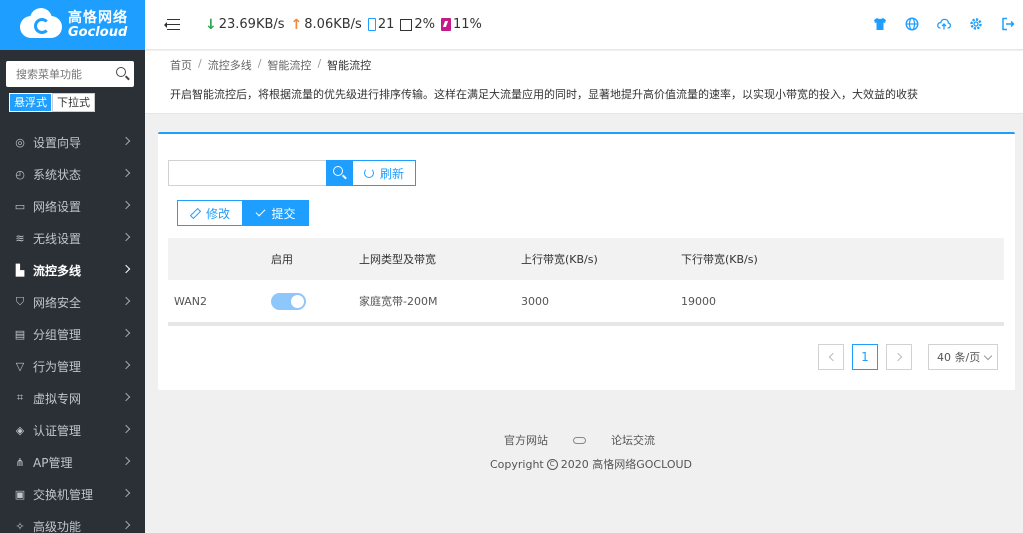 The width and height of the screenshot is (1023, 533). I want to click on prev-page-button, so click(831, 357).